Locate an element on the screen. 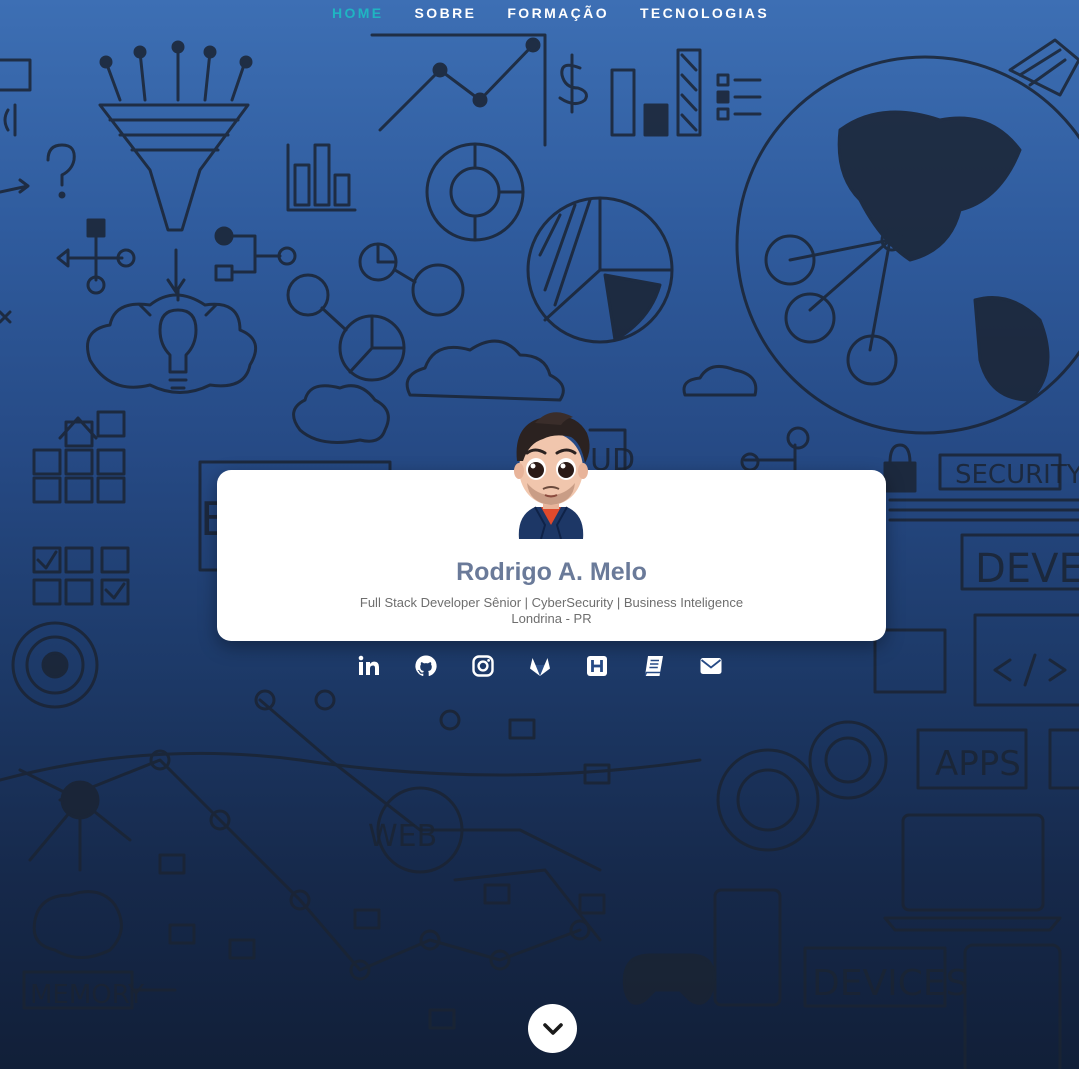 The width and height of the screenshot is (1079, 1069). chevron-down-icon is located at coordinates (552, 1028).